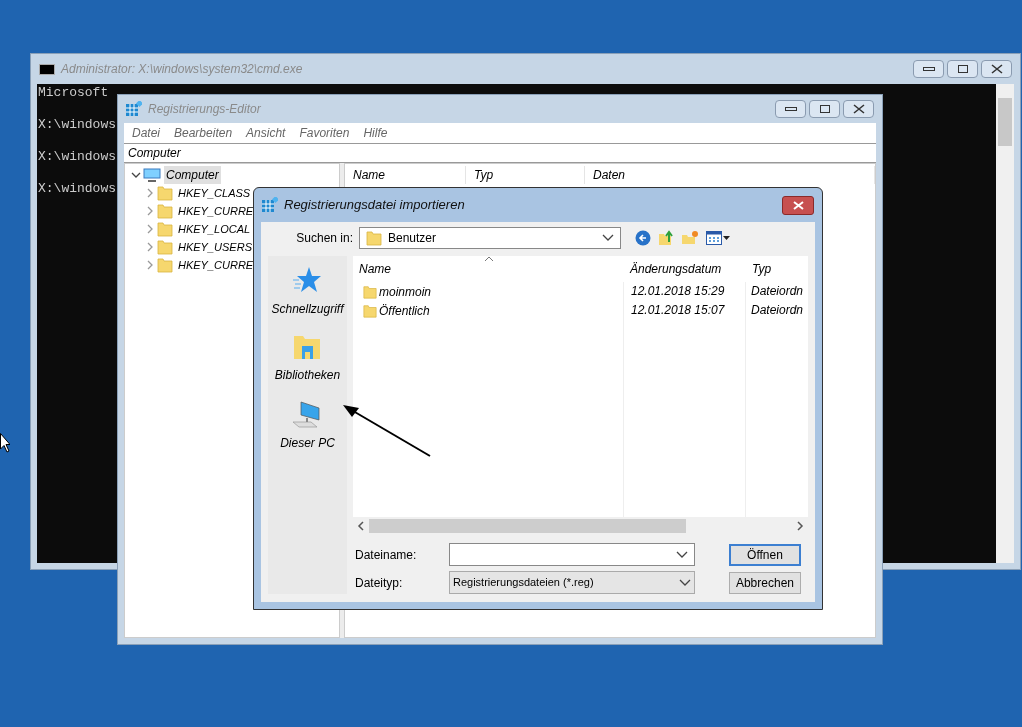 The height and width of the screenshot is (727, 1022). Describe the element at coordinates (571, 554) in the screenshot. I see `filename-field` at that location.